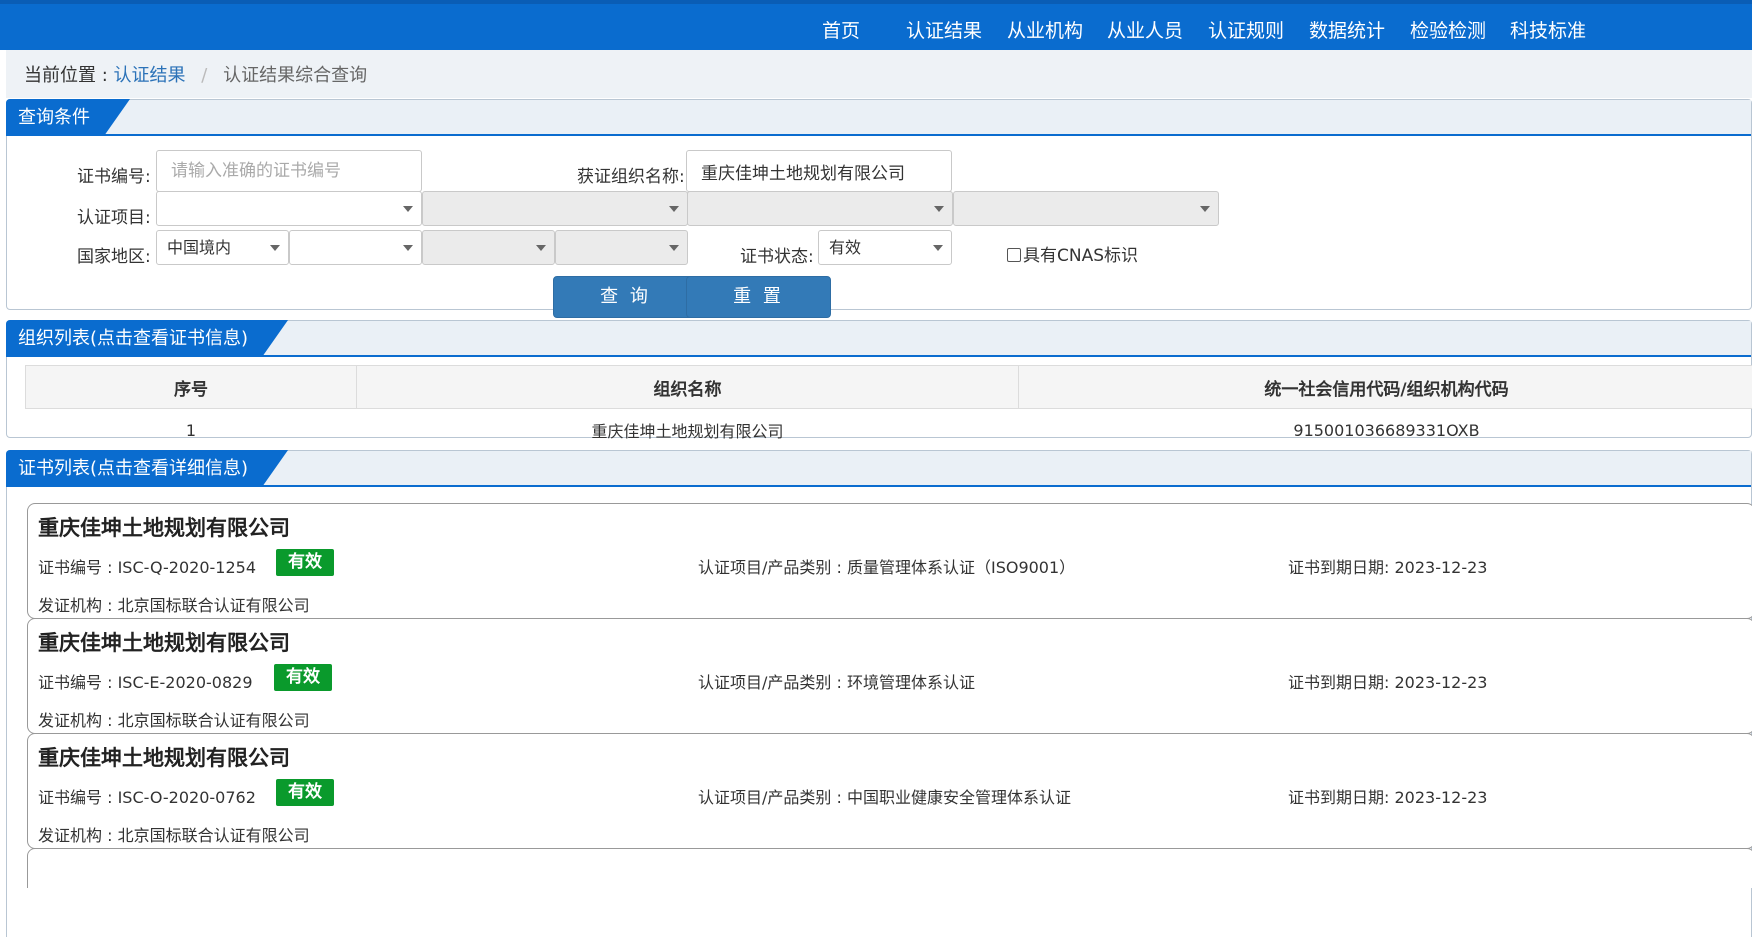 This screenshot has width=1752, height=937. I want to click on cert-card-project: 认证项目/产品类别 : 中国职业健康安全管理体系认证, so click(884, 796).